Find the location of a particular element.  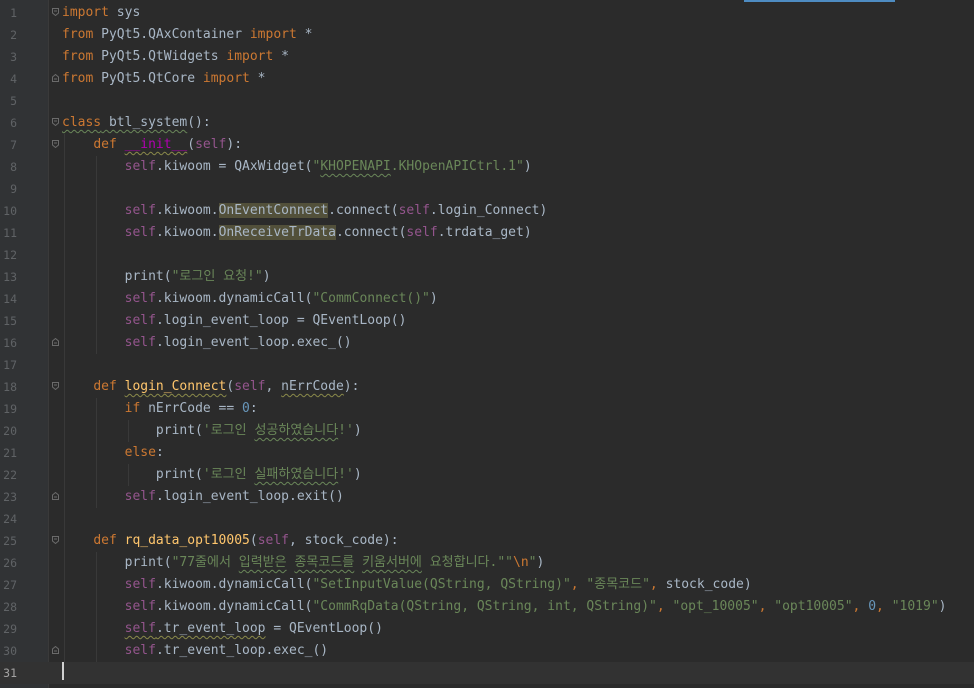

code-line: 6 class btl_system(): is located at coordinates (487, 123).